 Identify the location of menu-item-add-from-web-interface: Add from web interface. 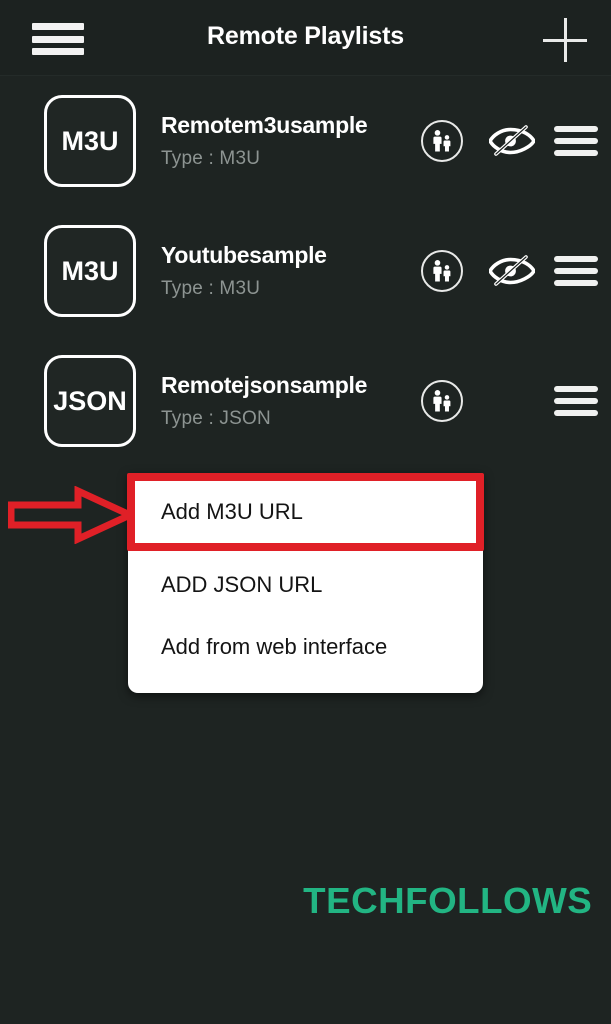
(305, 647).